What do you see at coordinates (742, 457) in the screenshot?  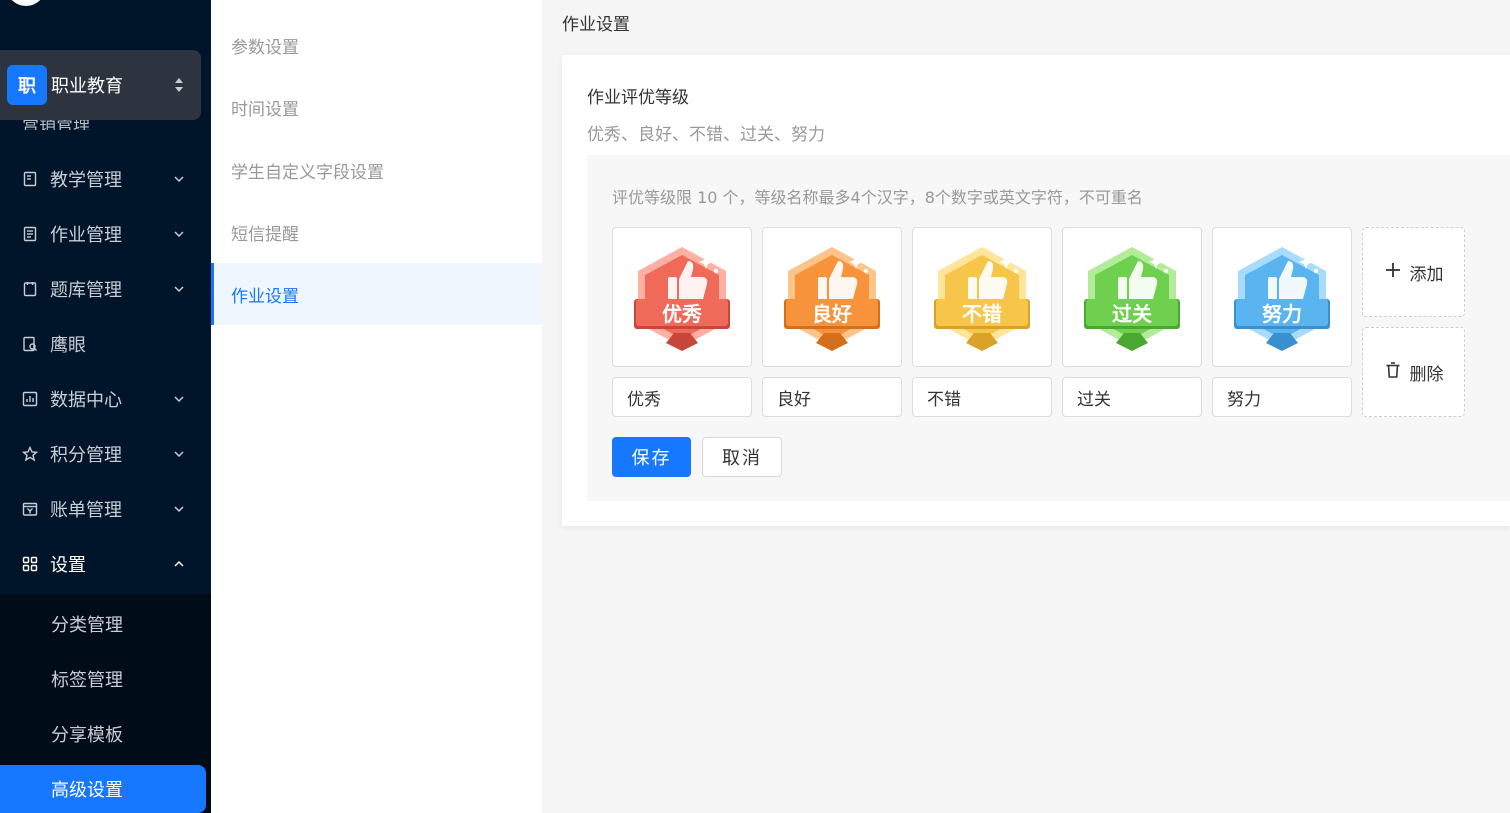 I see `cancel-button: 取消` at bounding box center [742, 457].